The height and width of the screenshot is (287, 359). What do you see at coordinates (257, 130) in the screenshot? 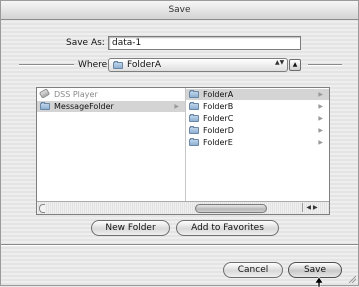
I see `list-item-folderd: FolderD ▶` at bounding box center [257, 130].